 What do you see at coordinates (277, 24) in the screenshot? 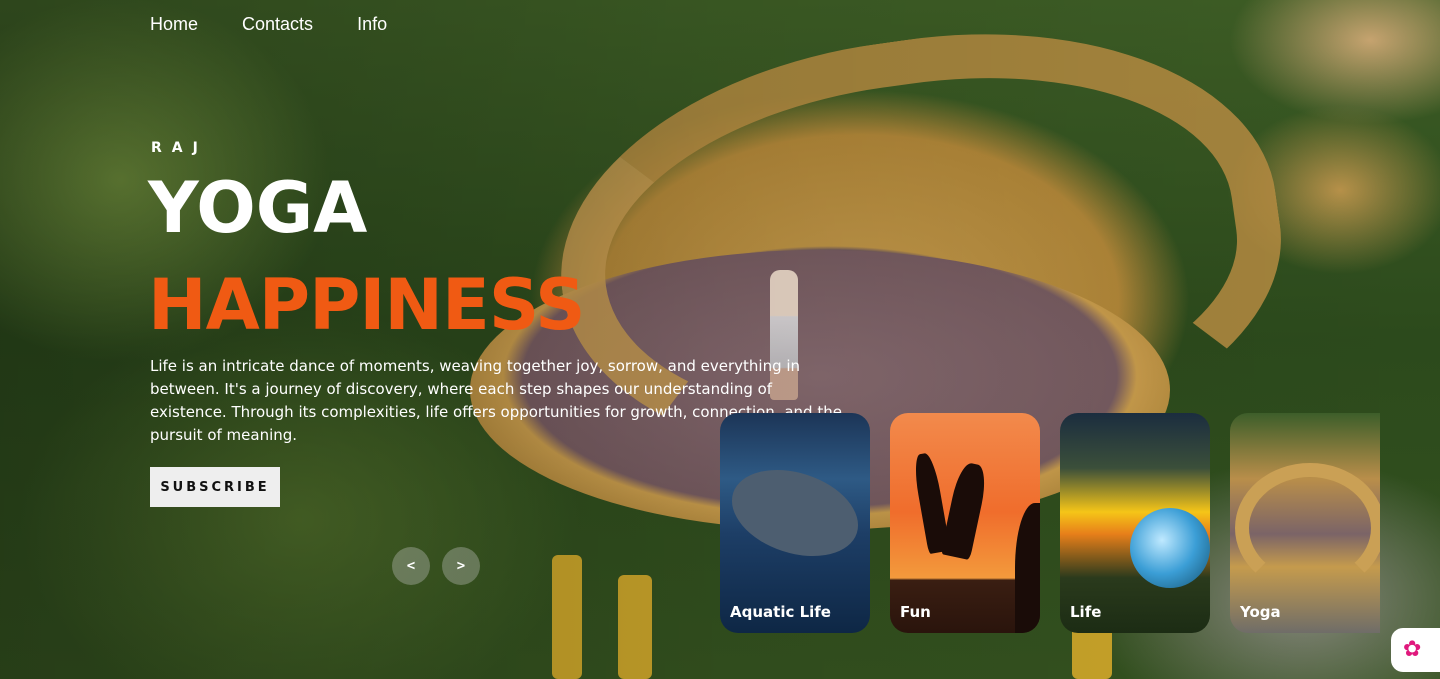
I see `nav-contacts: Contacts` at bounding box center [277, 24].